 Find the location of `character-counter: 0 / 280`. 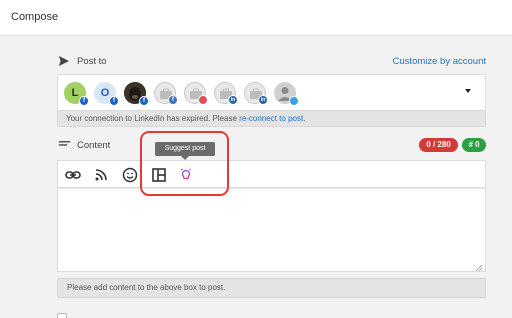

character-counter: 0 / 280 is located at coordinates (438, 145).